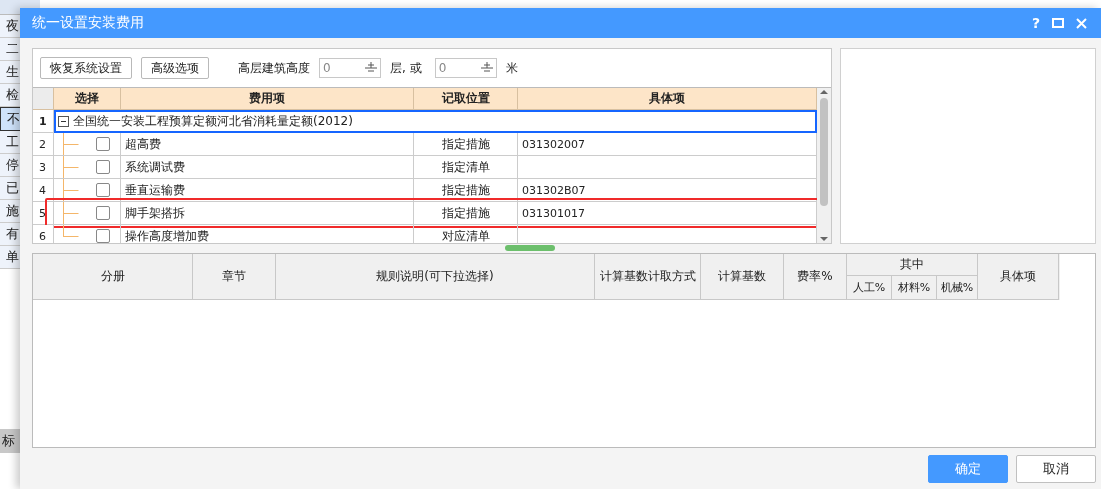  What do you see at coordinates (155, 213) in the screenshot?
I see `fee-name: 脚手架搭拆` at bounding box center [155, 213].